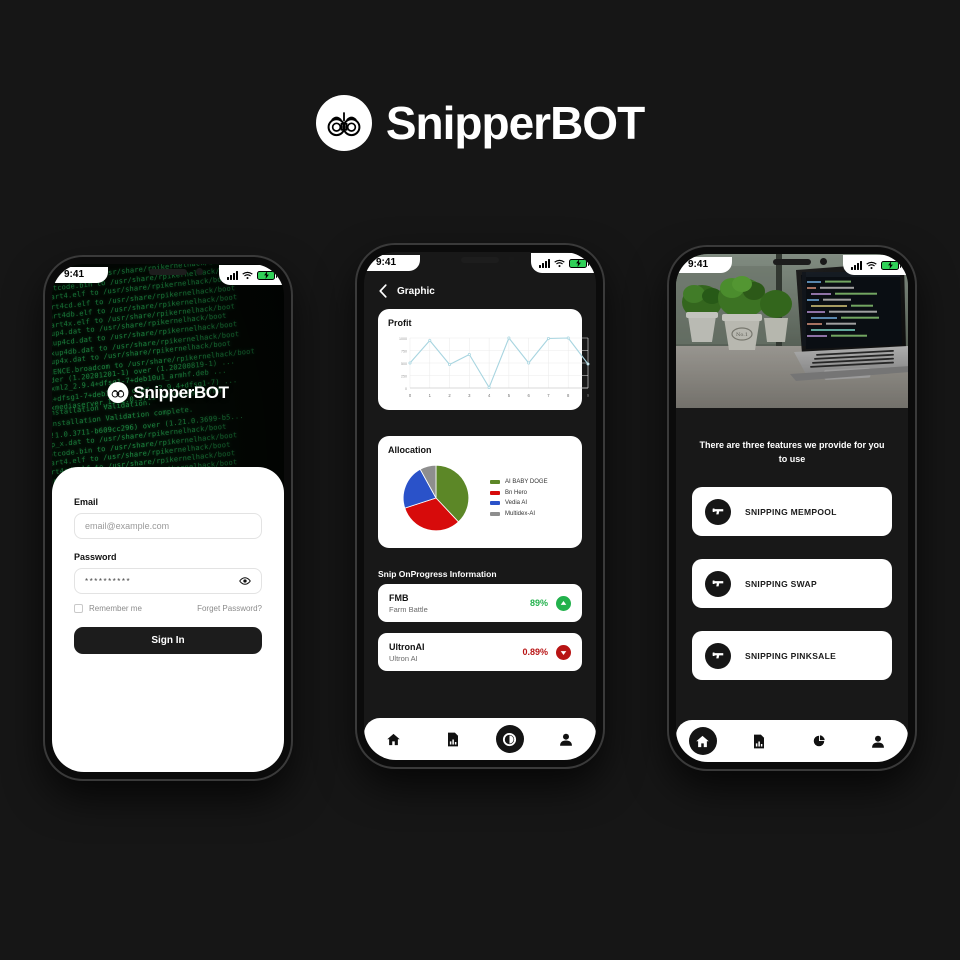 The width and height of the screenshot is (960, 960). Describe the element at coordinates (408, 603) in the screenshot. I see `progress-row-text: FMB Farm Battle` at that location.